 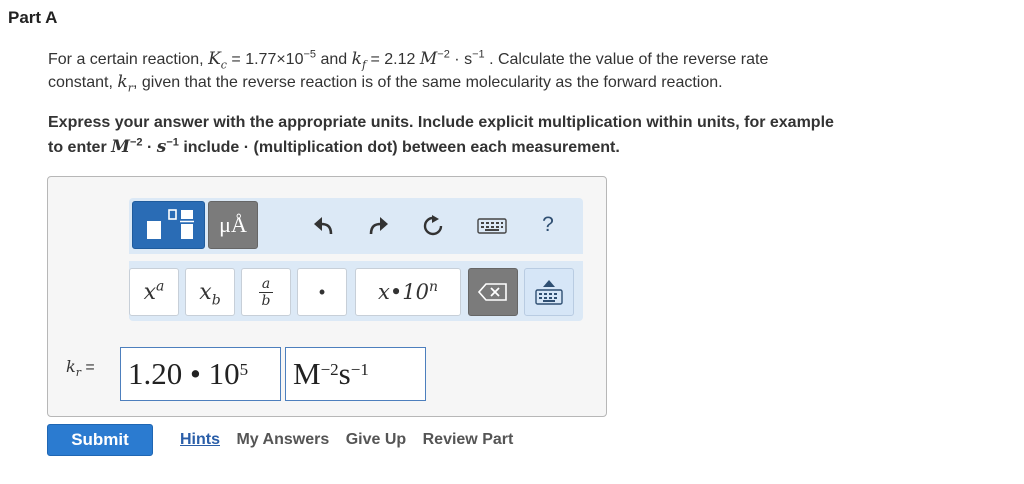 I want to click on undo-icon, so click(x=323, y=226).